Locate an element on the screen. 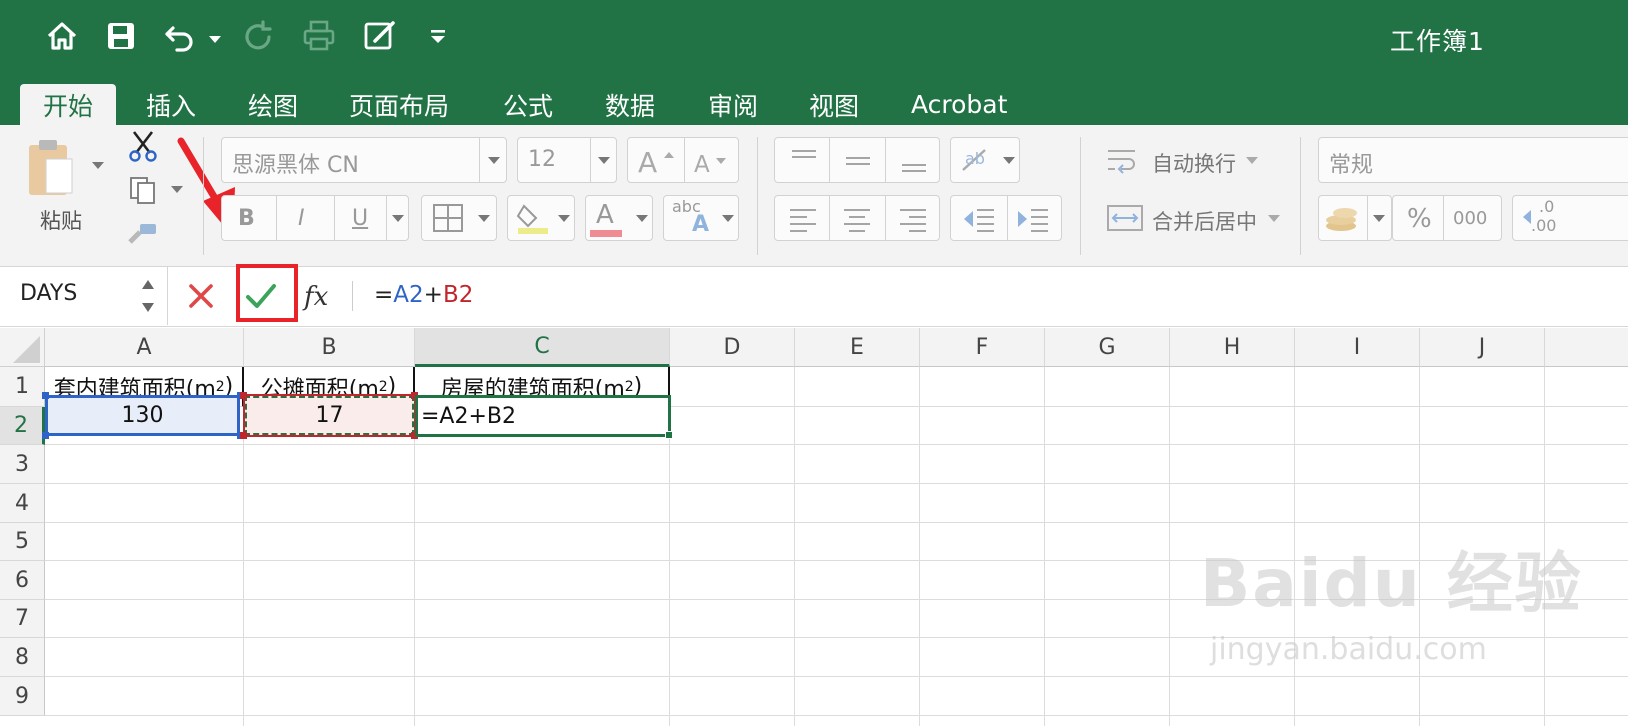 Image resolution: width=1628 pixels, height=726 pixels. thousands-button: 000 is located at coordinates (1470, 218).